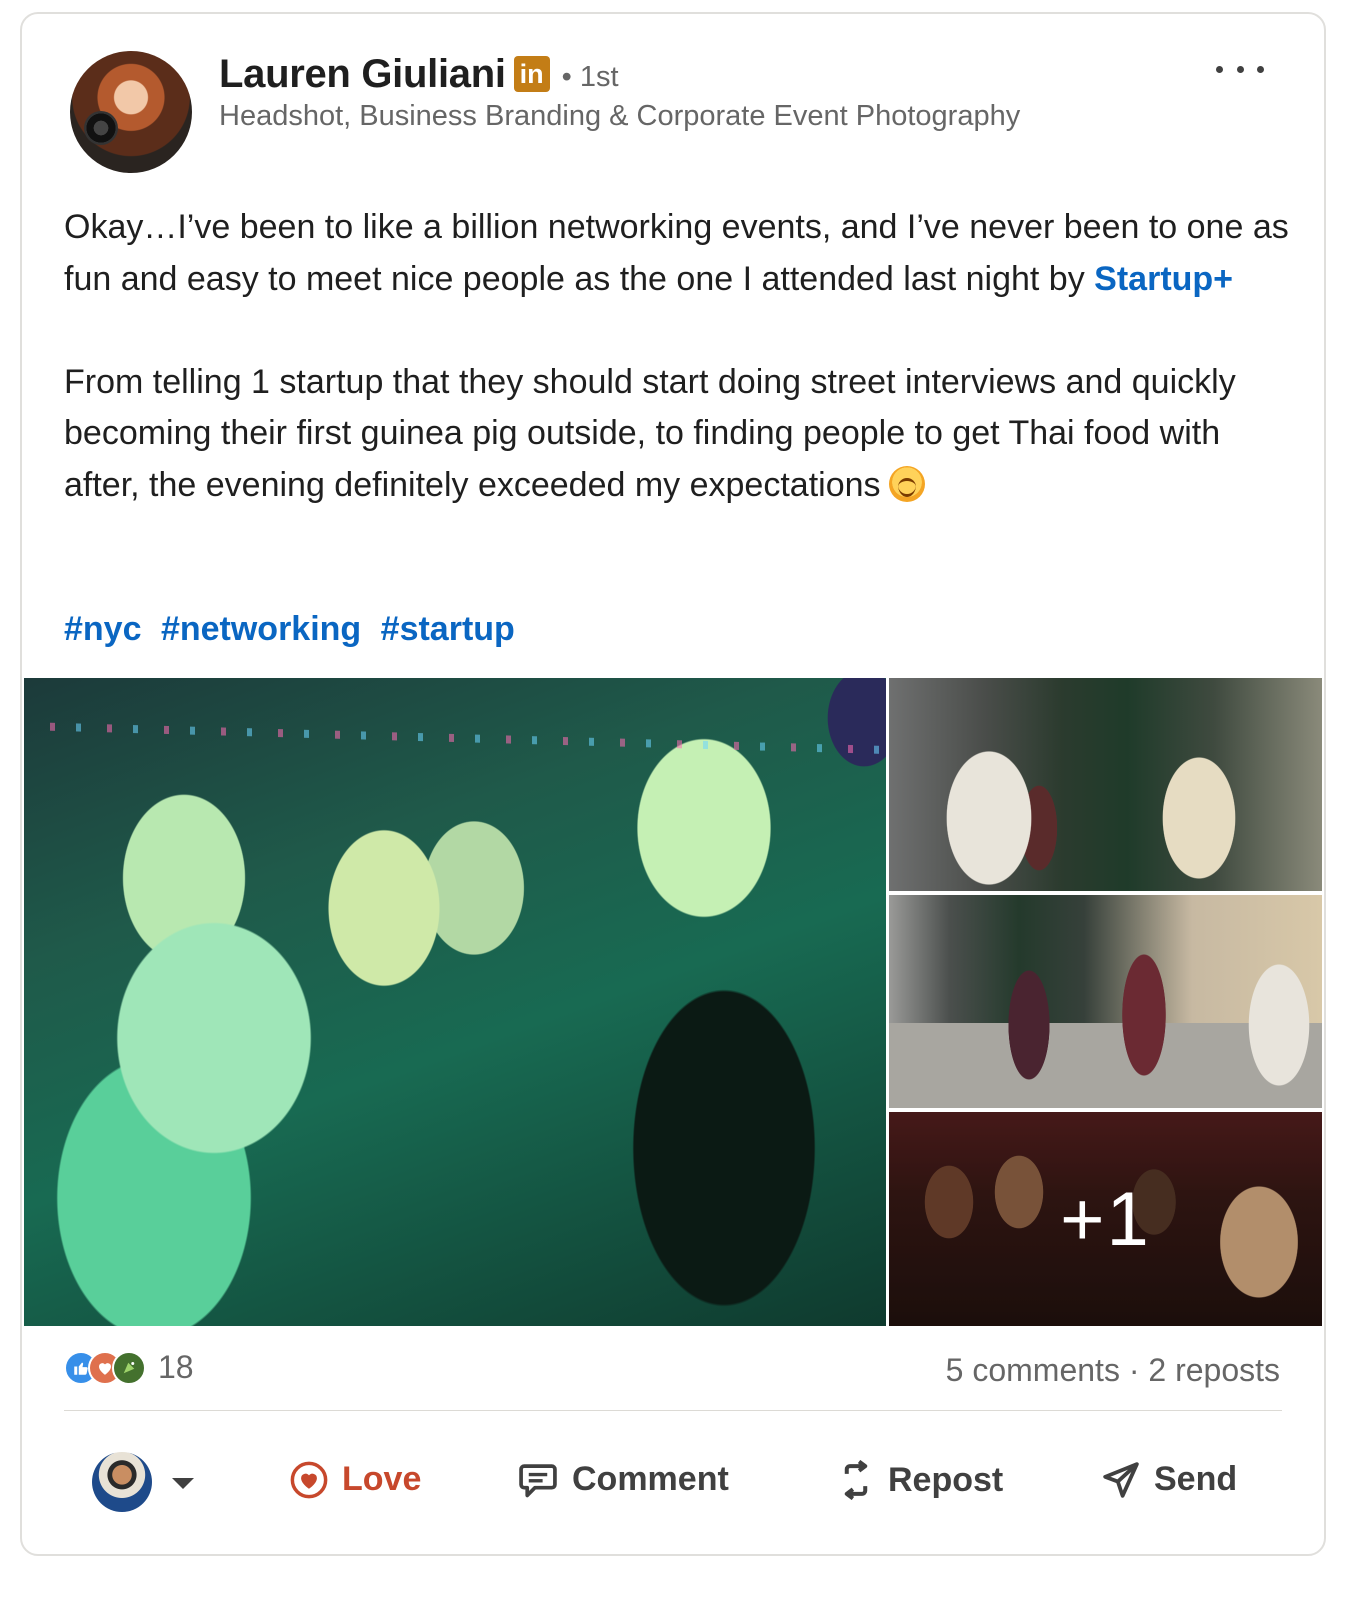  What do you see at coordinates (176, 1367) in the screenshot?
I see `reaction-count: 18` at bounding box center [176, 1367].